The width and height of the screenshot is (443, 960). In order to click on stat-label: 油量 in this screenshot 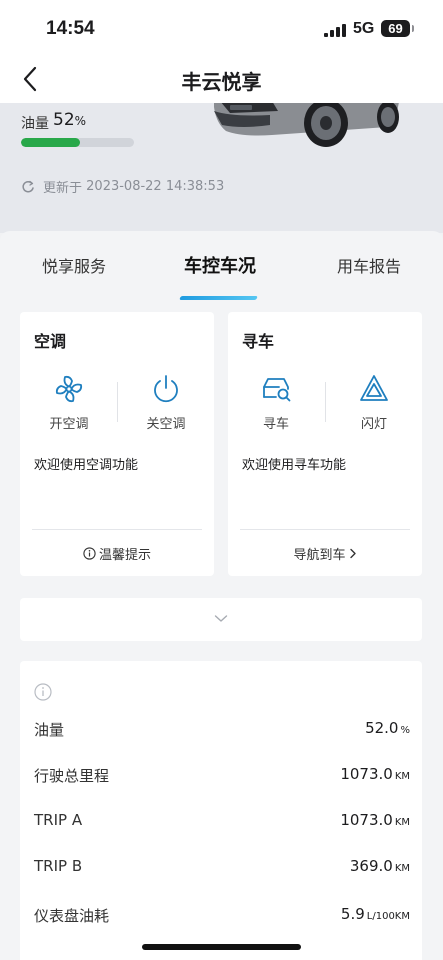, I will do `click(49, 730)`.